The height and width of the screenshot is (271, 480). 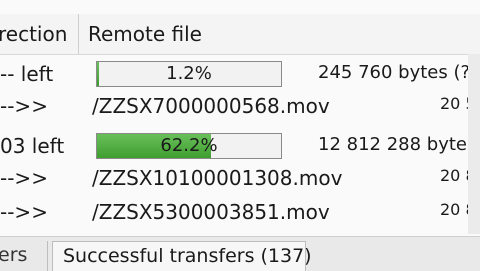 What do you see at coordinates (211, 106) in the screenshot?
I see `remote-file-path: /ZZSX7000000568.mov` at bounding box center [211, 106].